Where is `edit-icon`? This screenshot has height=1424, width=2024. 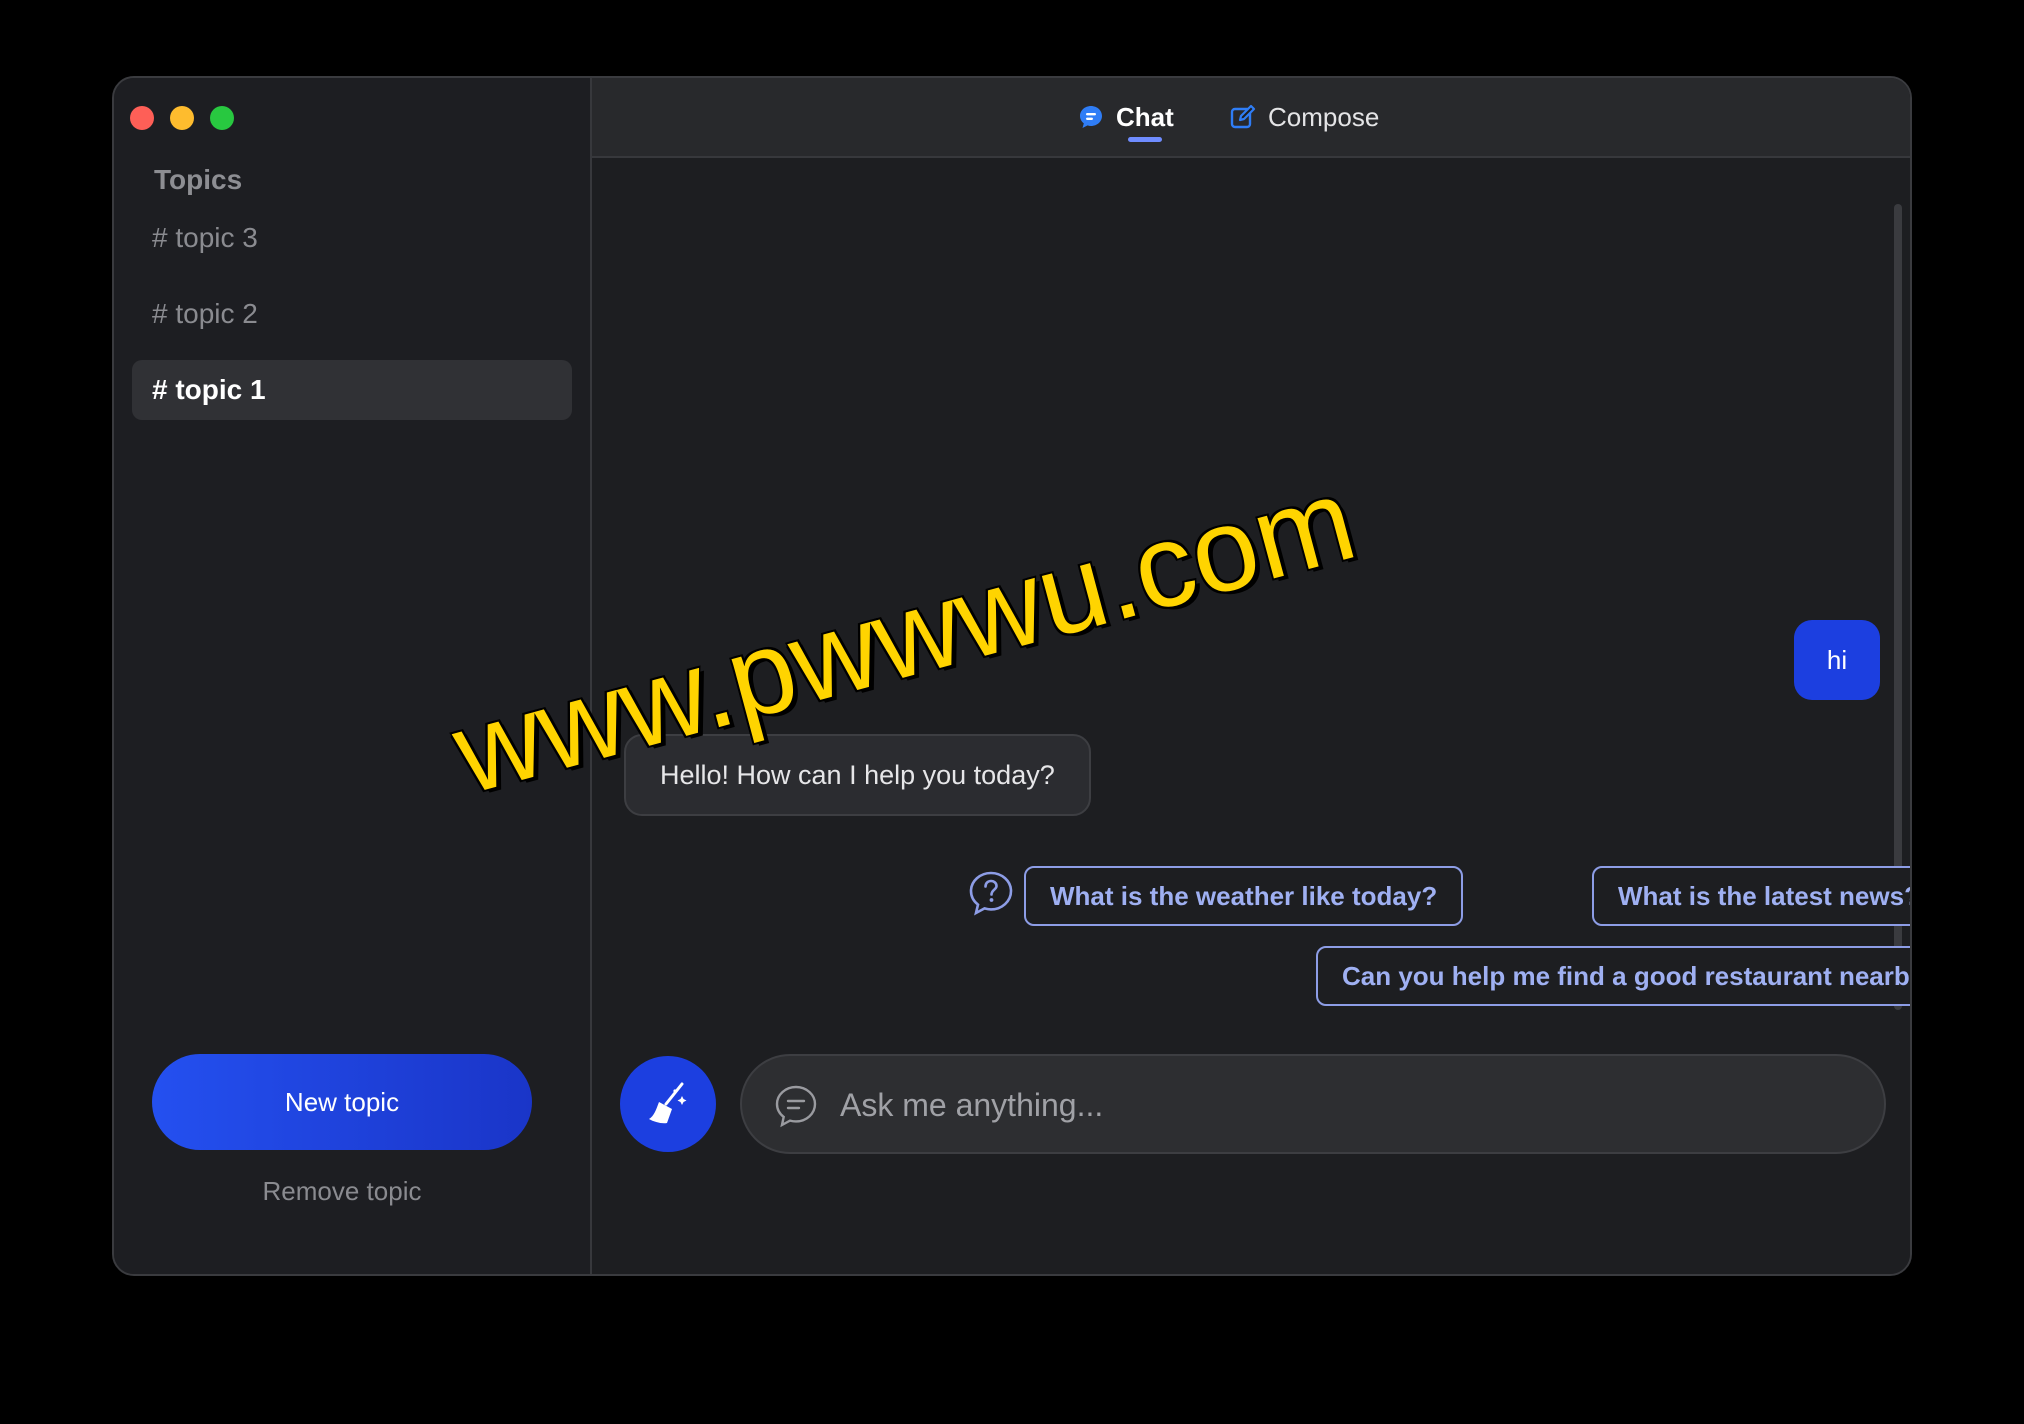 edit-icon is located at coordinates (1243, 116).